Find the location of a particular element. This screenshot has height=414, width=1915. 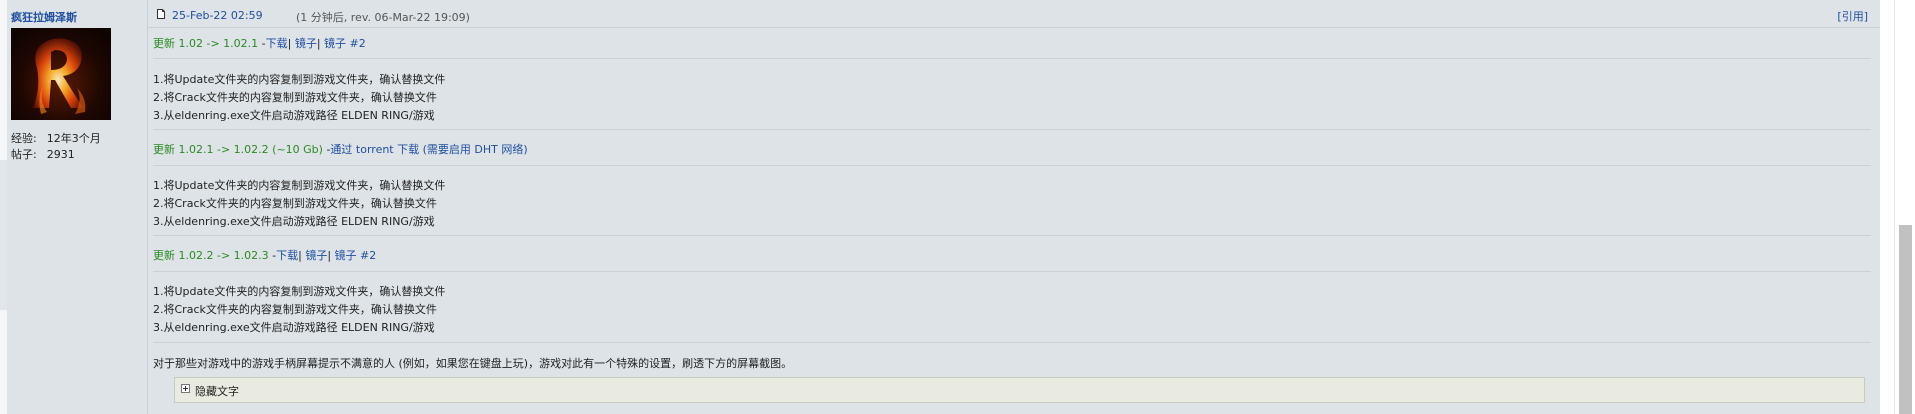

update-heading: 更新 1.02.2 -> 1.02.3 -下载| 镜子| 镜子 #2 is located at coordinates (265, 255).